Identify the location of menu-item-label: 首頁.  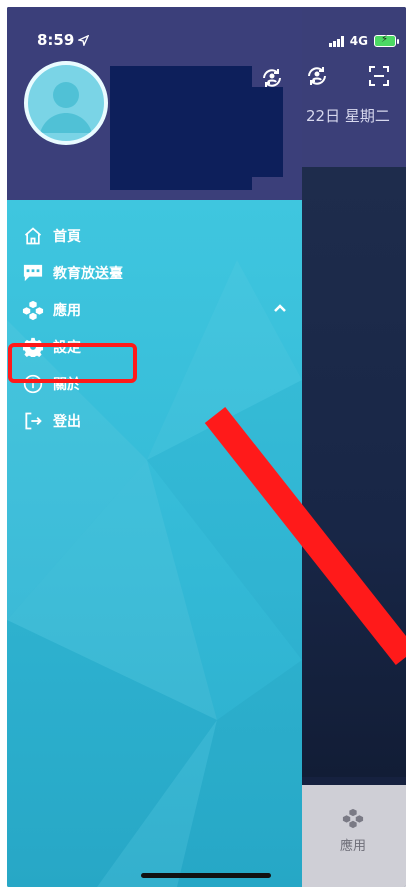
(67, 236).